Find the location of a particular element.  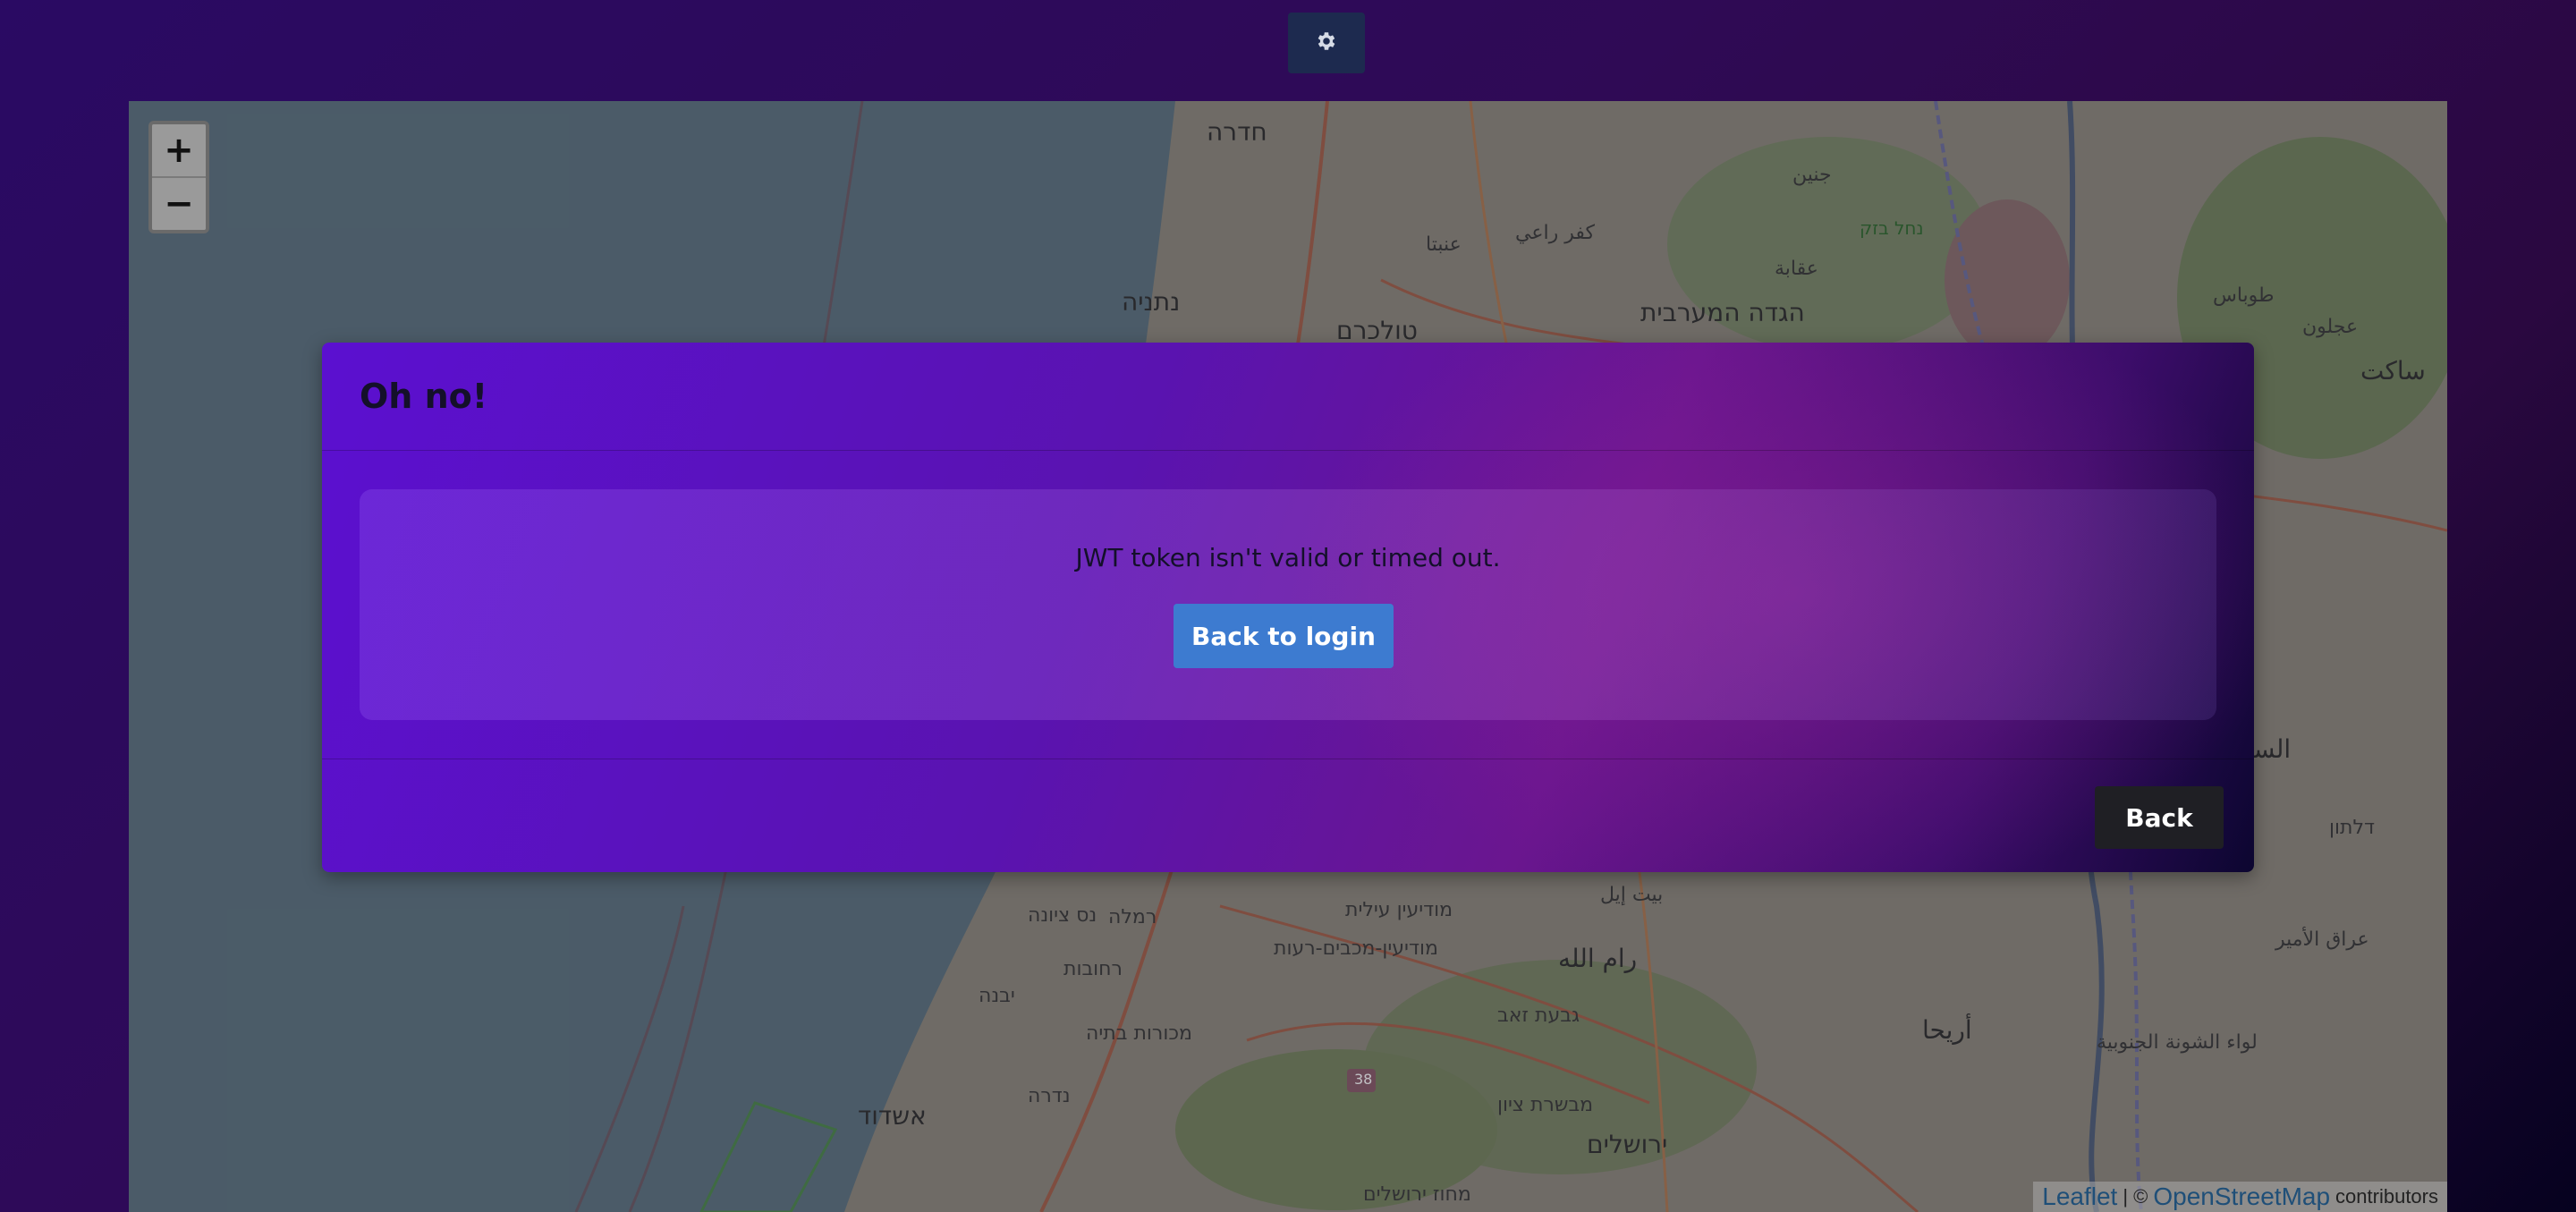

zoom-control: + − is located at coordinates (178, 177).